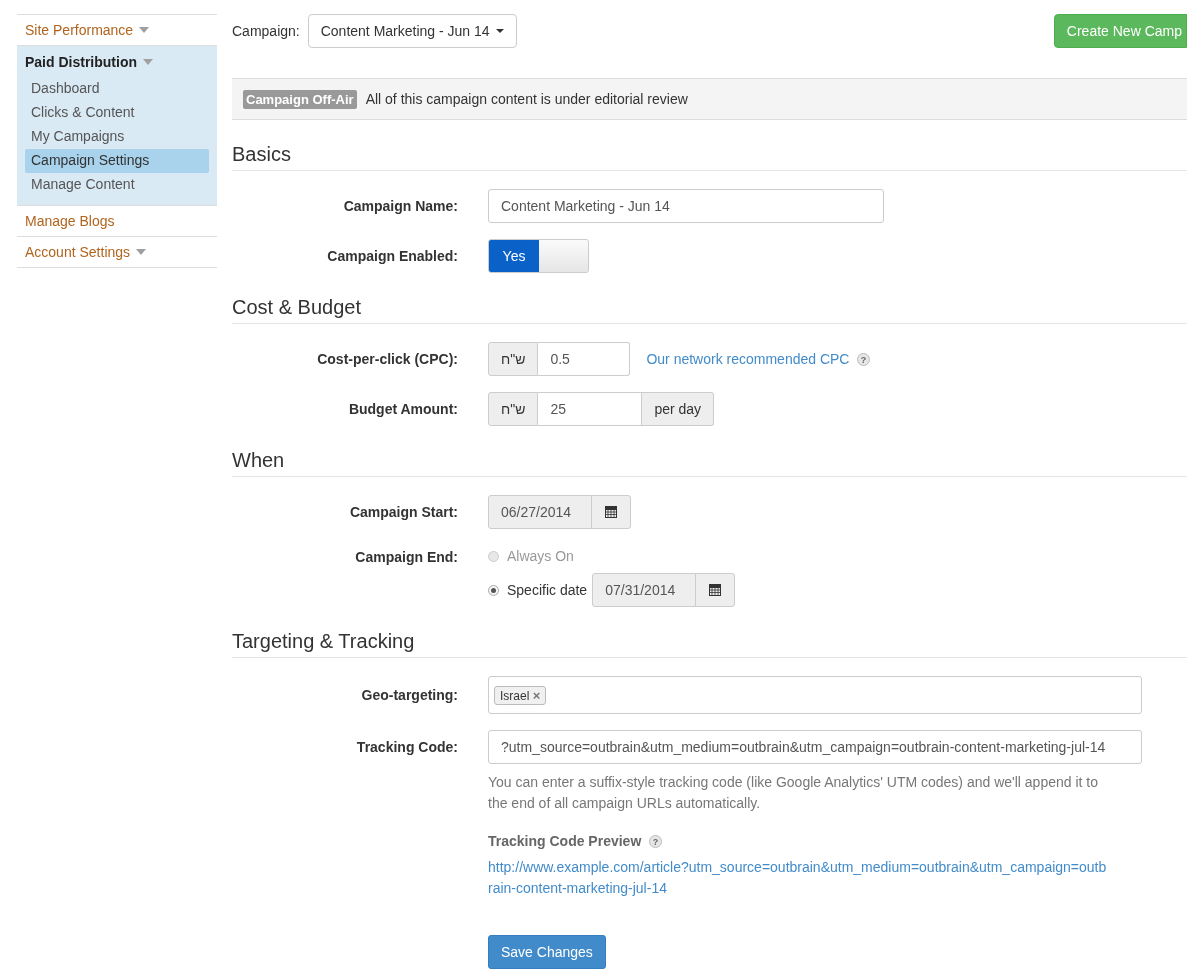 The image size is (1187, 975). Describe the element at coordinates (584, 359) in the screenshot. I see `cpc-field: 0.5` at that location.